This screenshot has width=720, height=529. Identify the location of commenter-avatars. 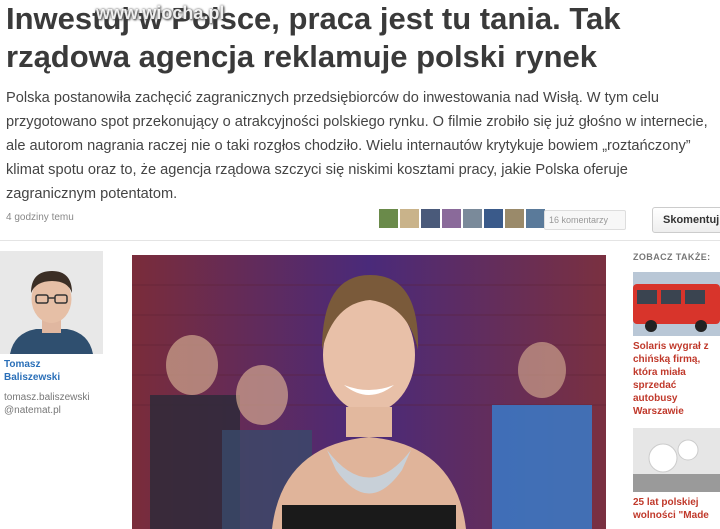
(462, 218).